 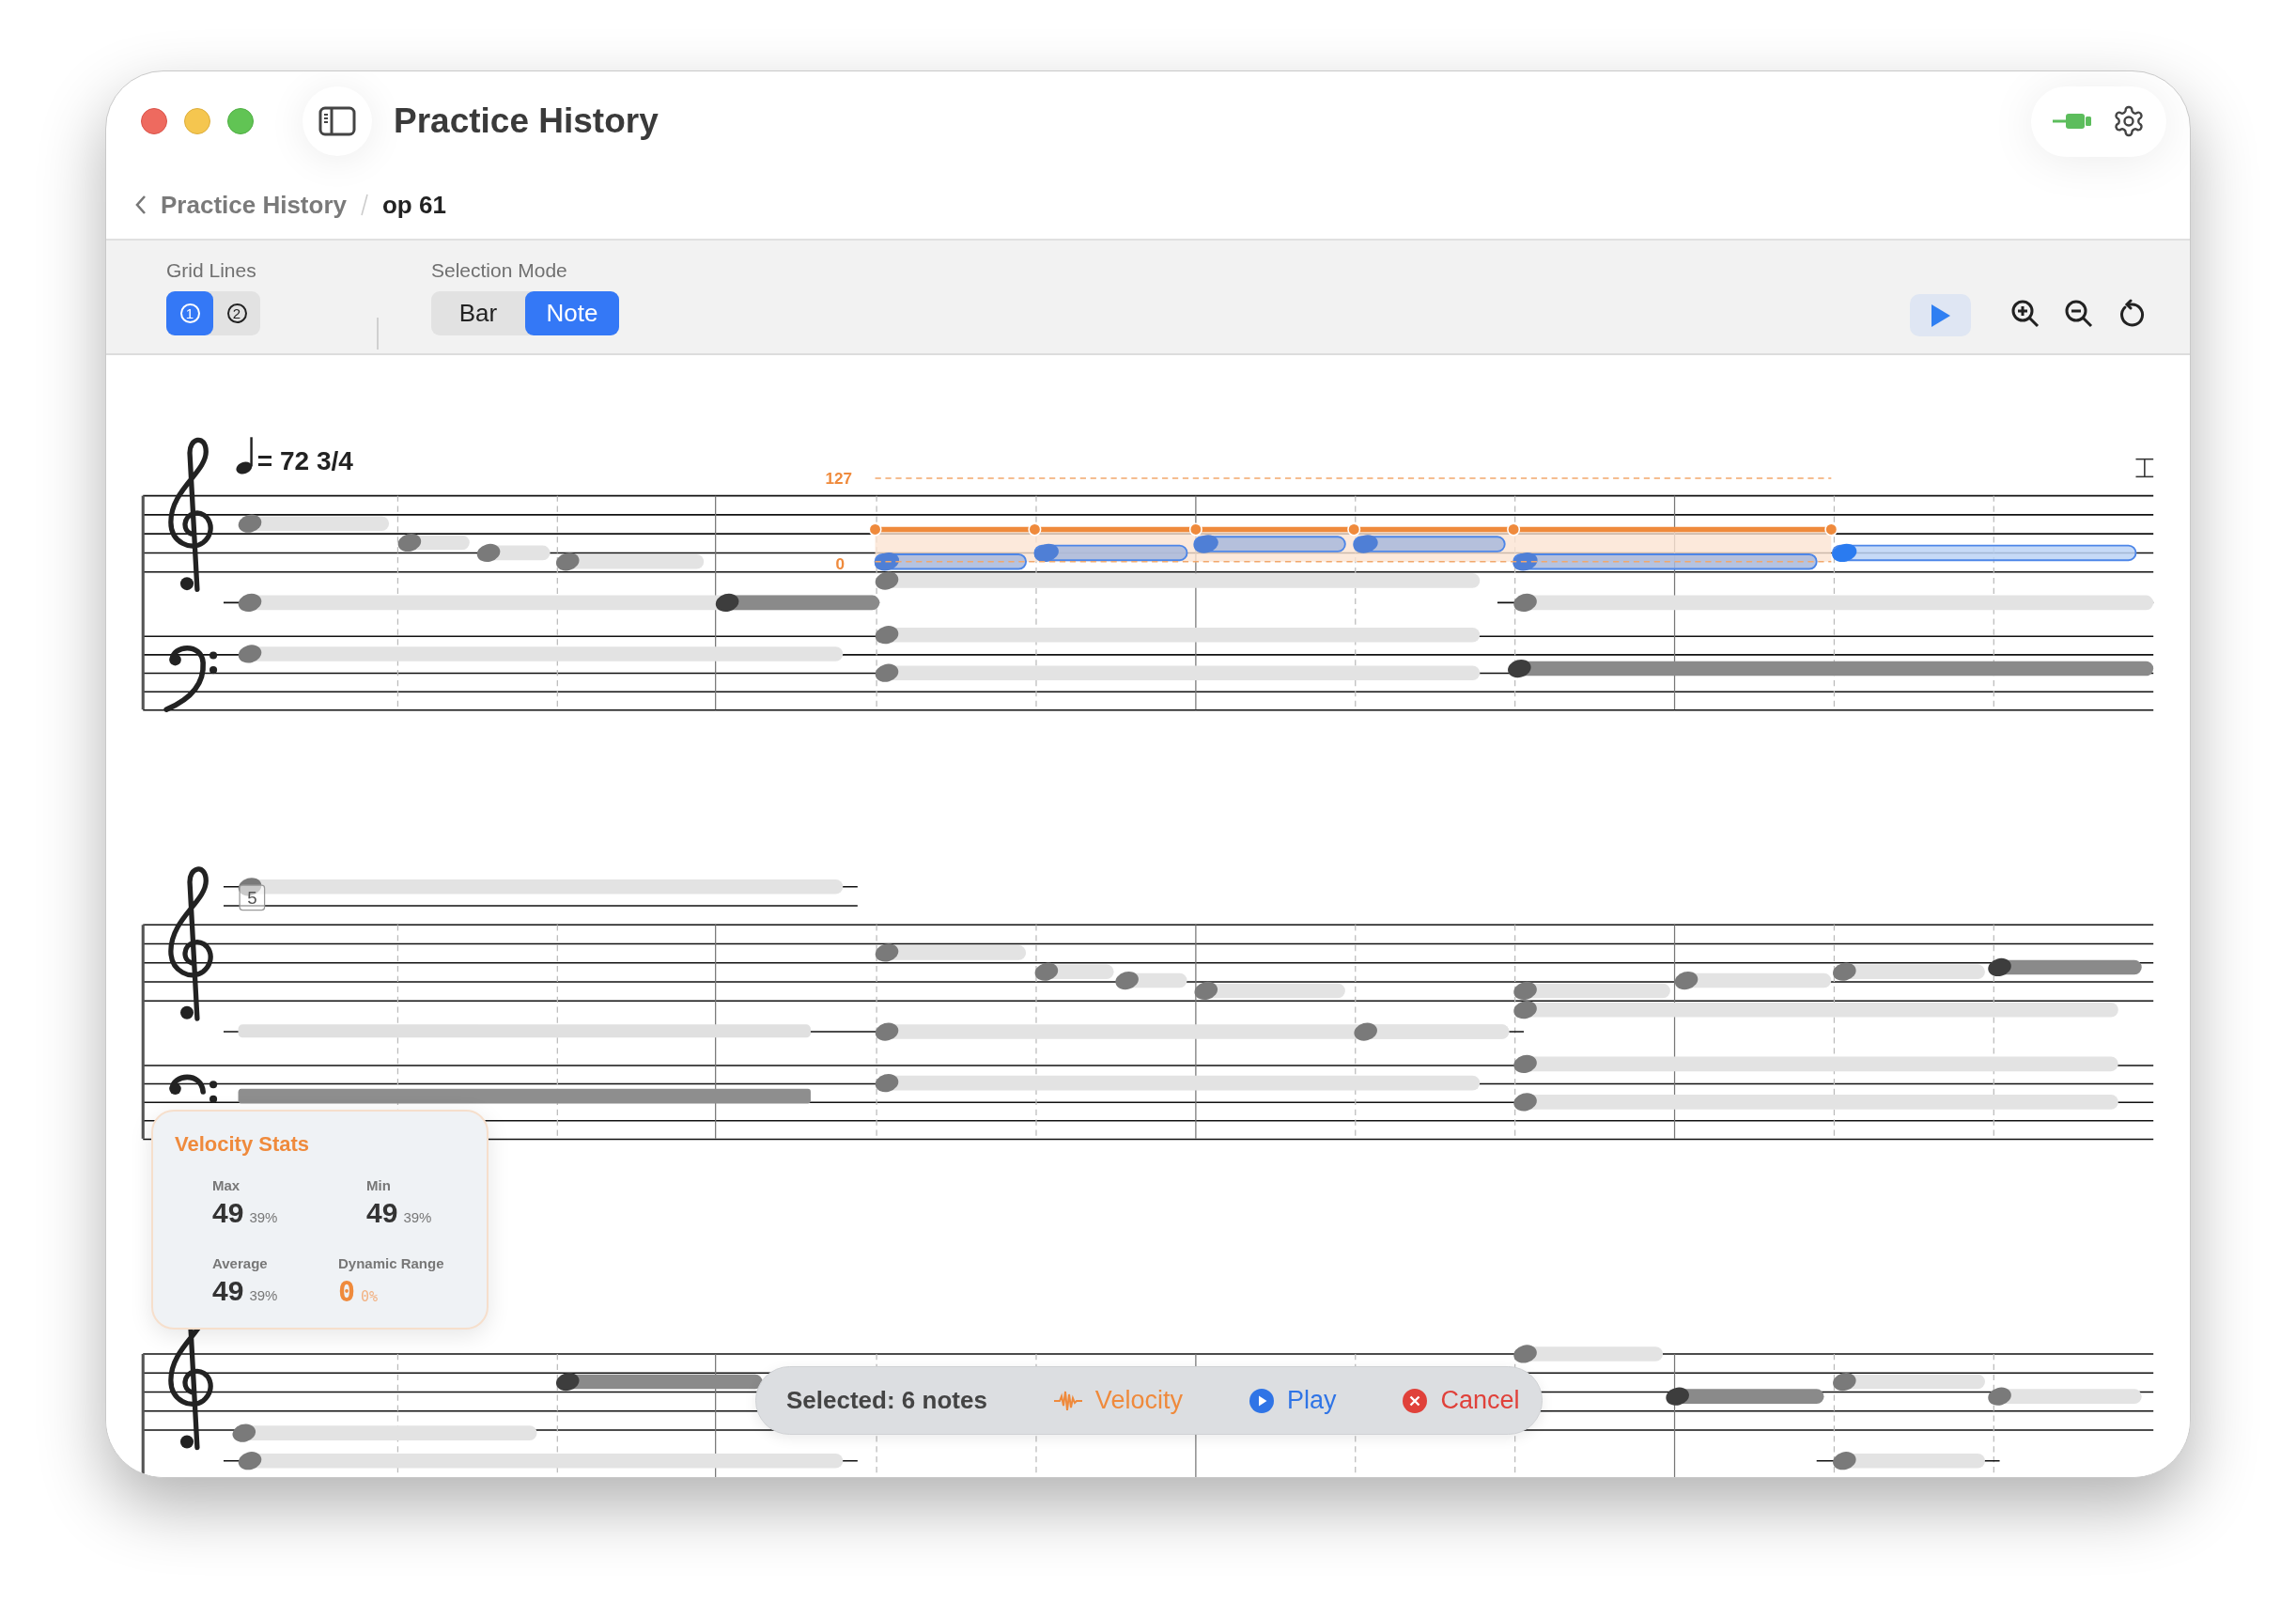 I want to click on velocity-max-label: 127, so click(x=839, y=479).